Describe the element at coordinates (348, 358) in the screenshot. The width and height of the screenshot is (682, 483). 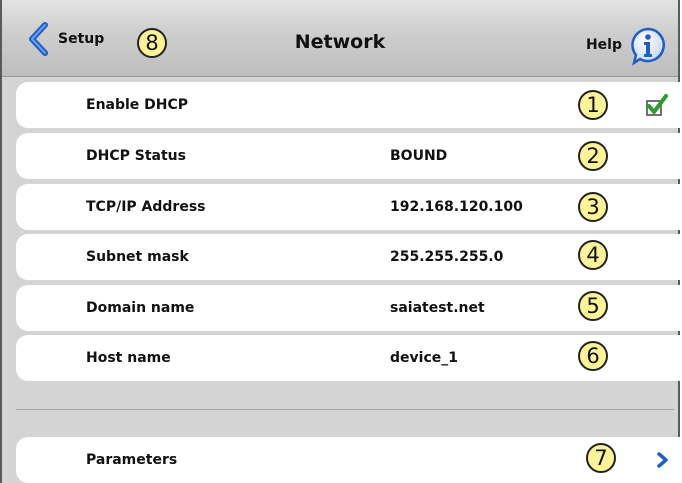
I see `host-name-row: Host name device_1 6` at that location.